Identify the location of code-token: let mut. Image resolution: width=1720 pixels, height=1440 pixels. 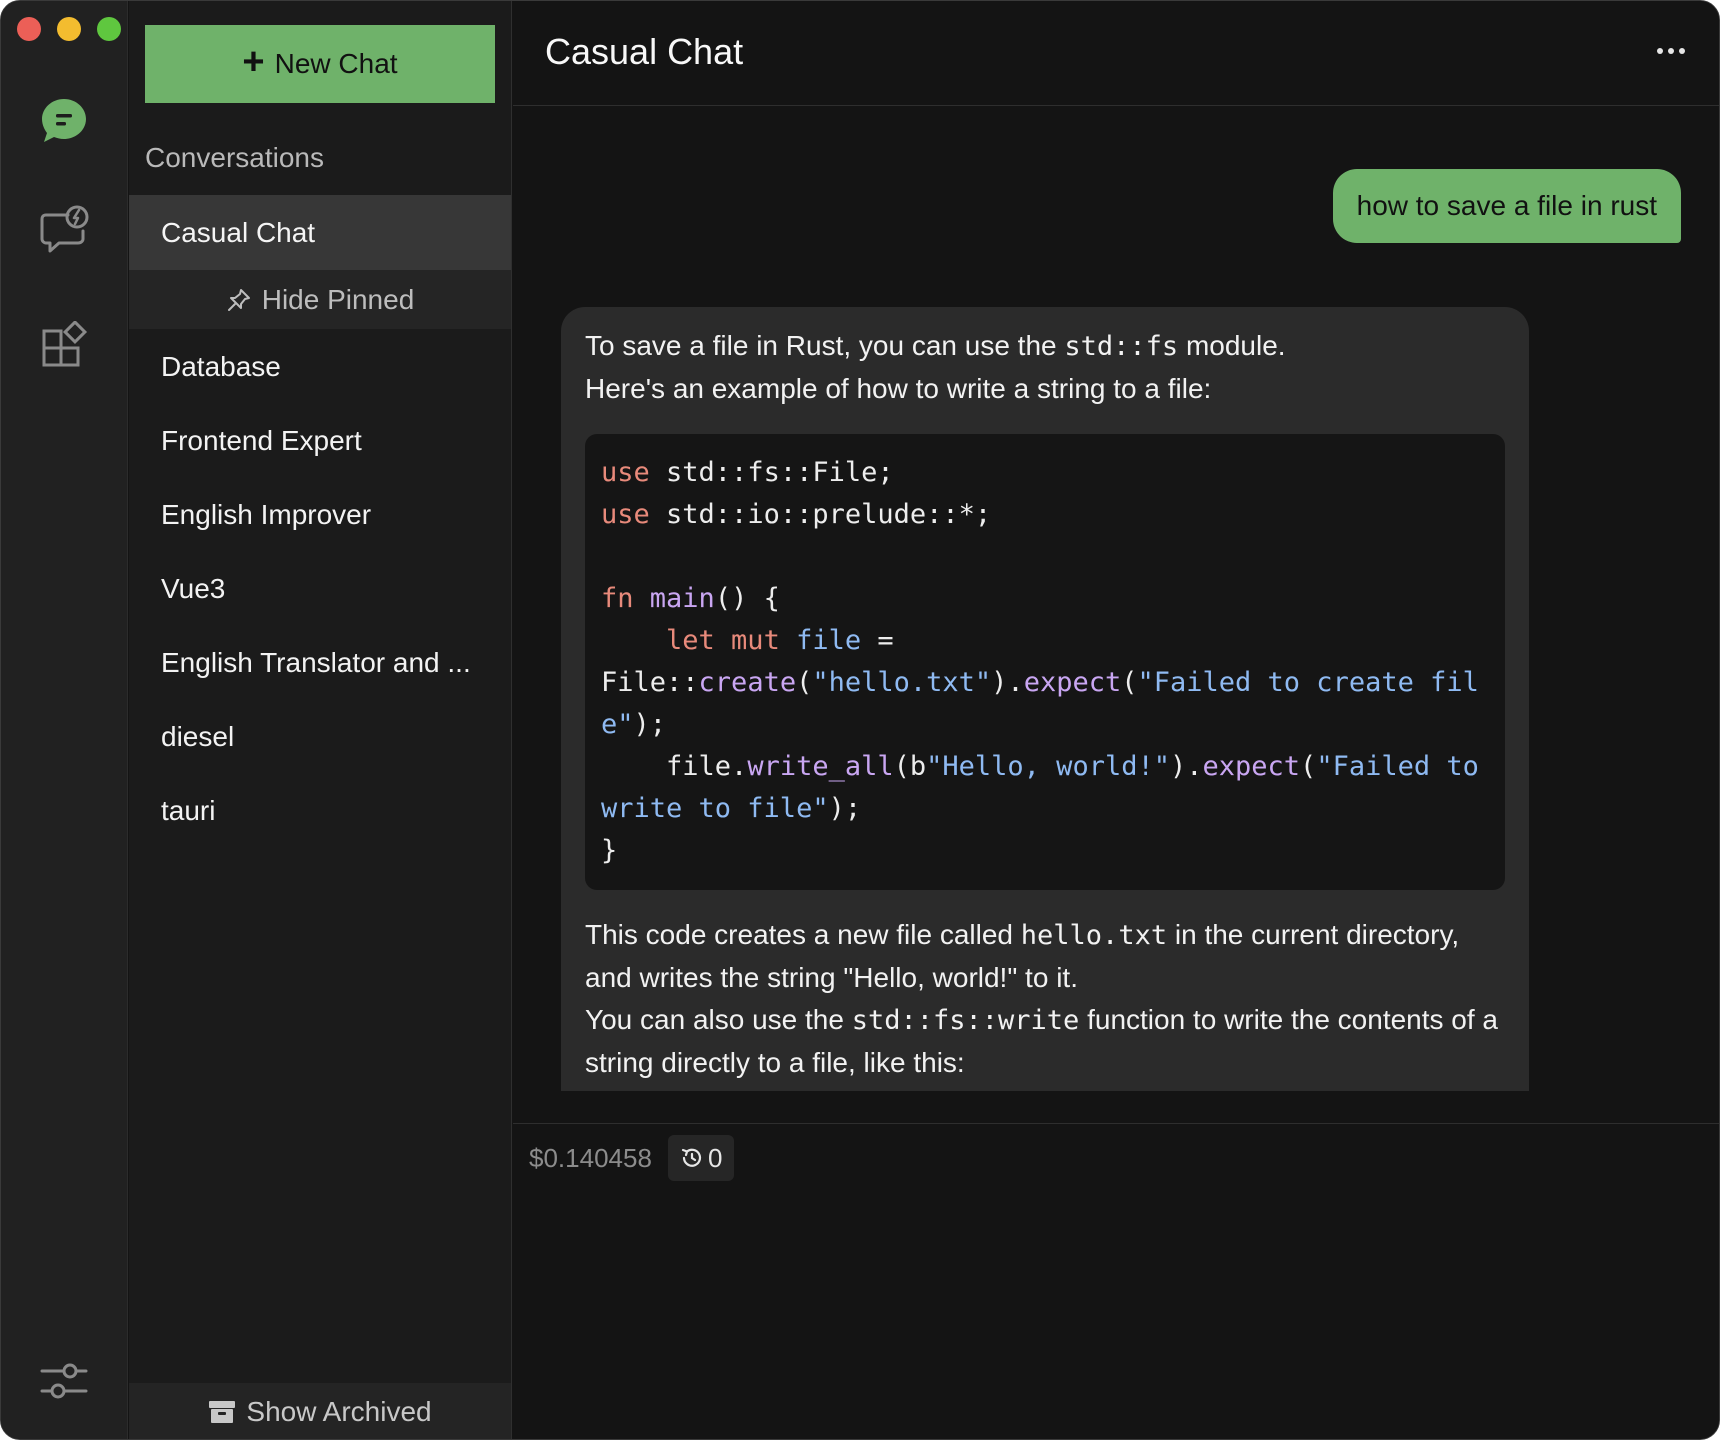
(723, 640).